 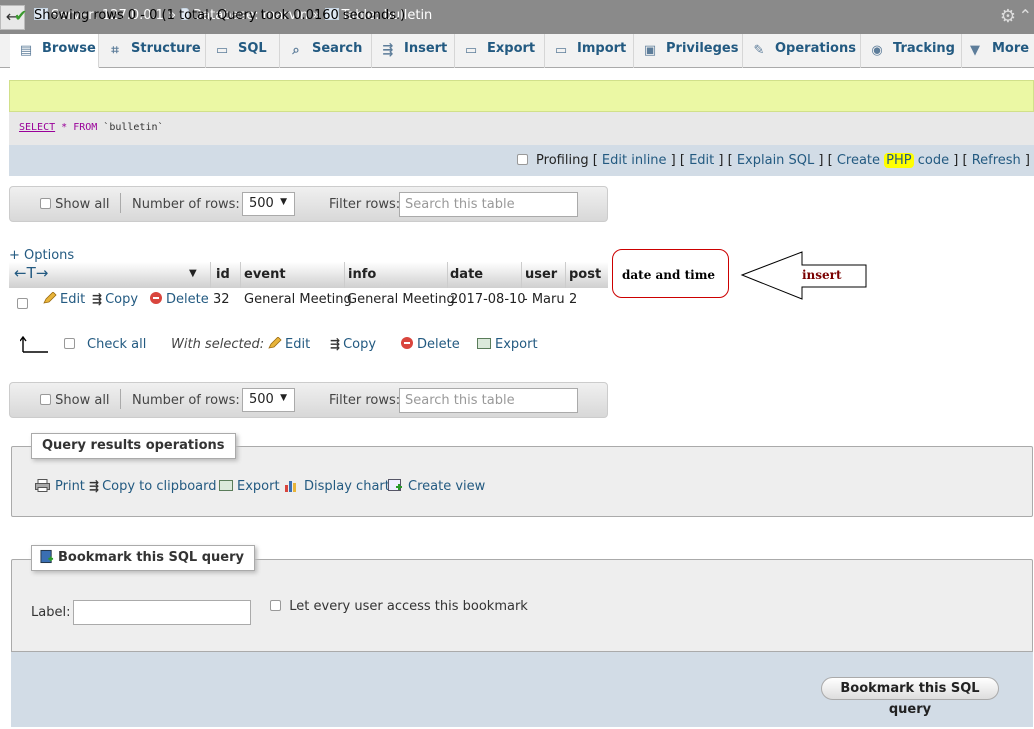 I want to click on cell-user: - Maru, so click(x=544, y=299).